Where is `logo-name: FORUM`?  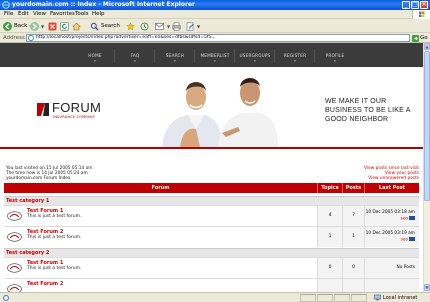
logo-name: FORUM is located at coordinates (77, 107).